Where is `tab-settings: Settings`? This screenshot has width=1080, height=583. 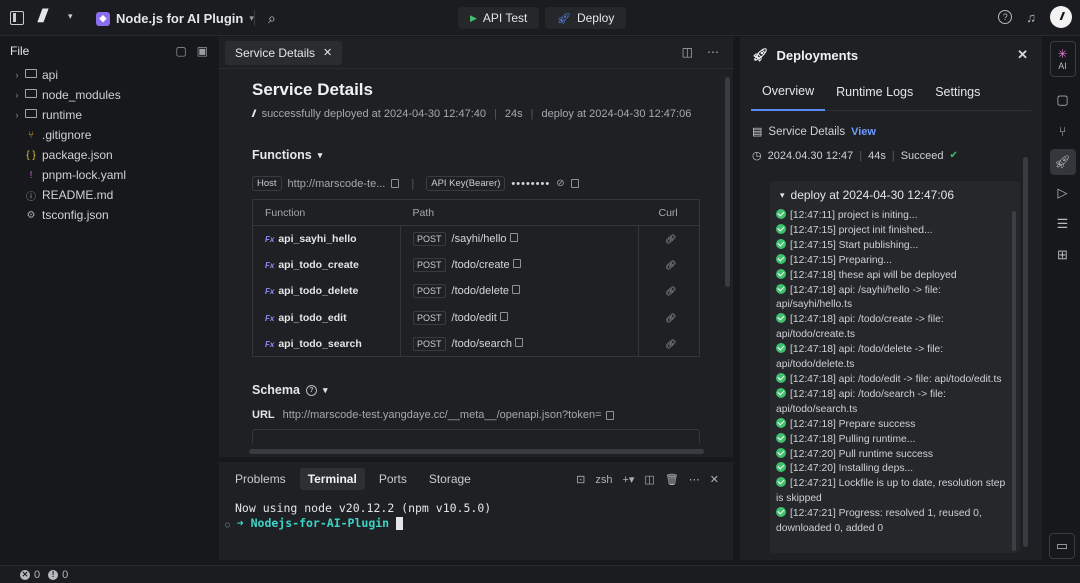
tab-settings: Settings is located at coordinates (957, 92).